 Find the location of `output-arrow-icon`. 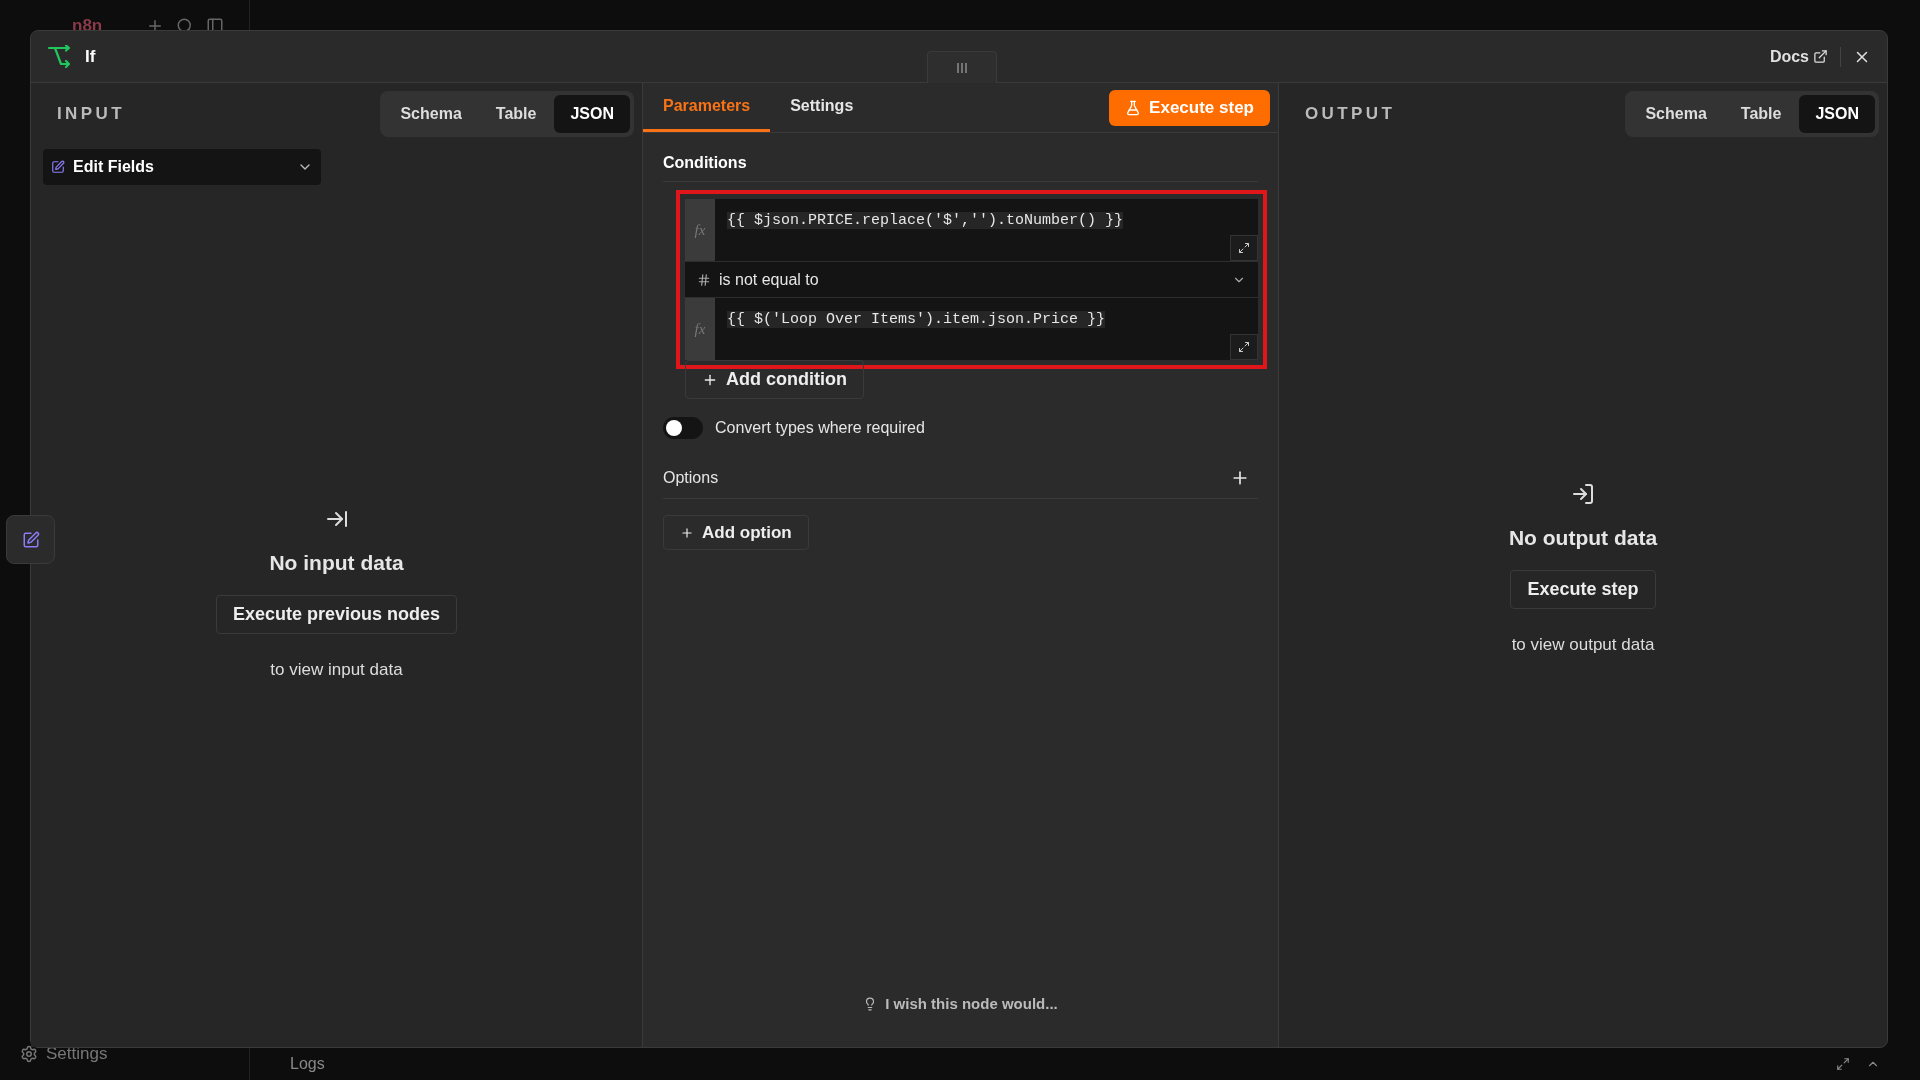

output-arrow-icon is located at coordinates (1583, 494).